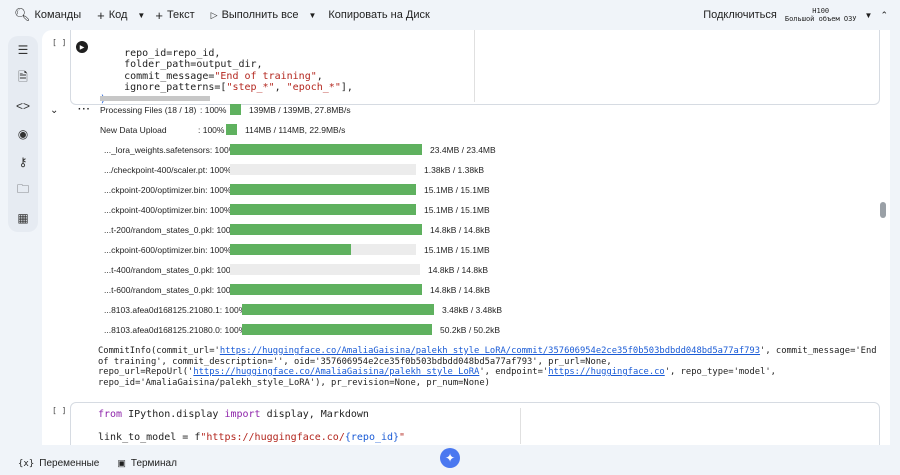 Image resolution: width=900 pixels, height=475 pixels. What do you see at coordinates (458, 270) in the screenshot?
I see `progress-size: 14.8kB / 14.8kB` at bounding box center [458, 270].